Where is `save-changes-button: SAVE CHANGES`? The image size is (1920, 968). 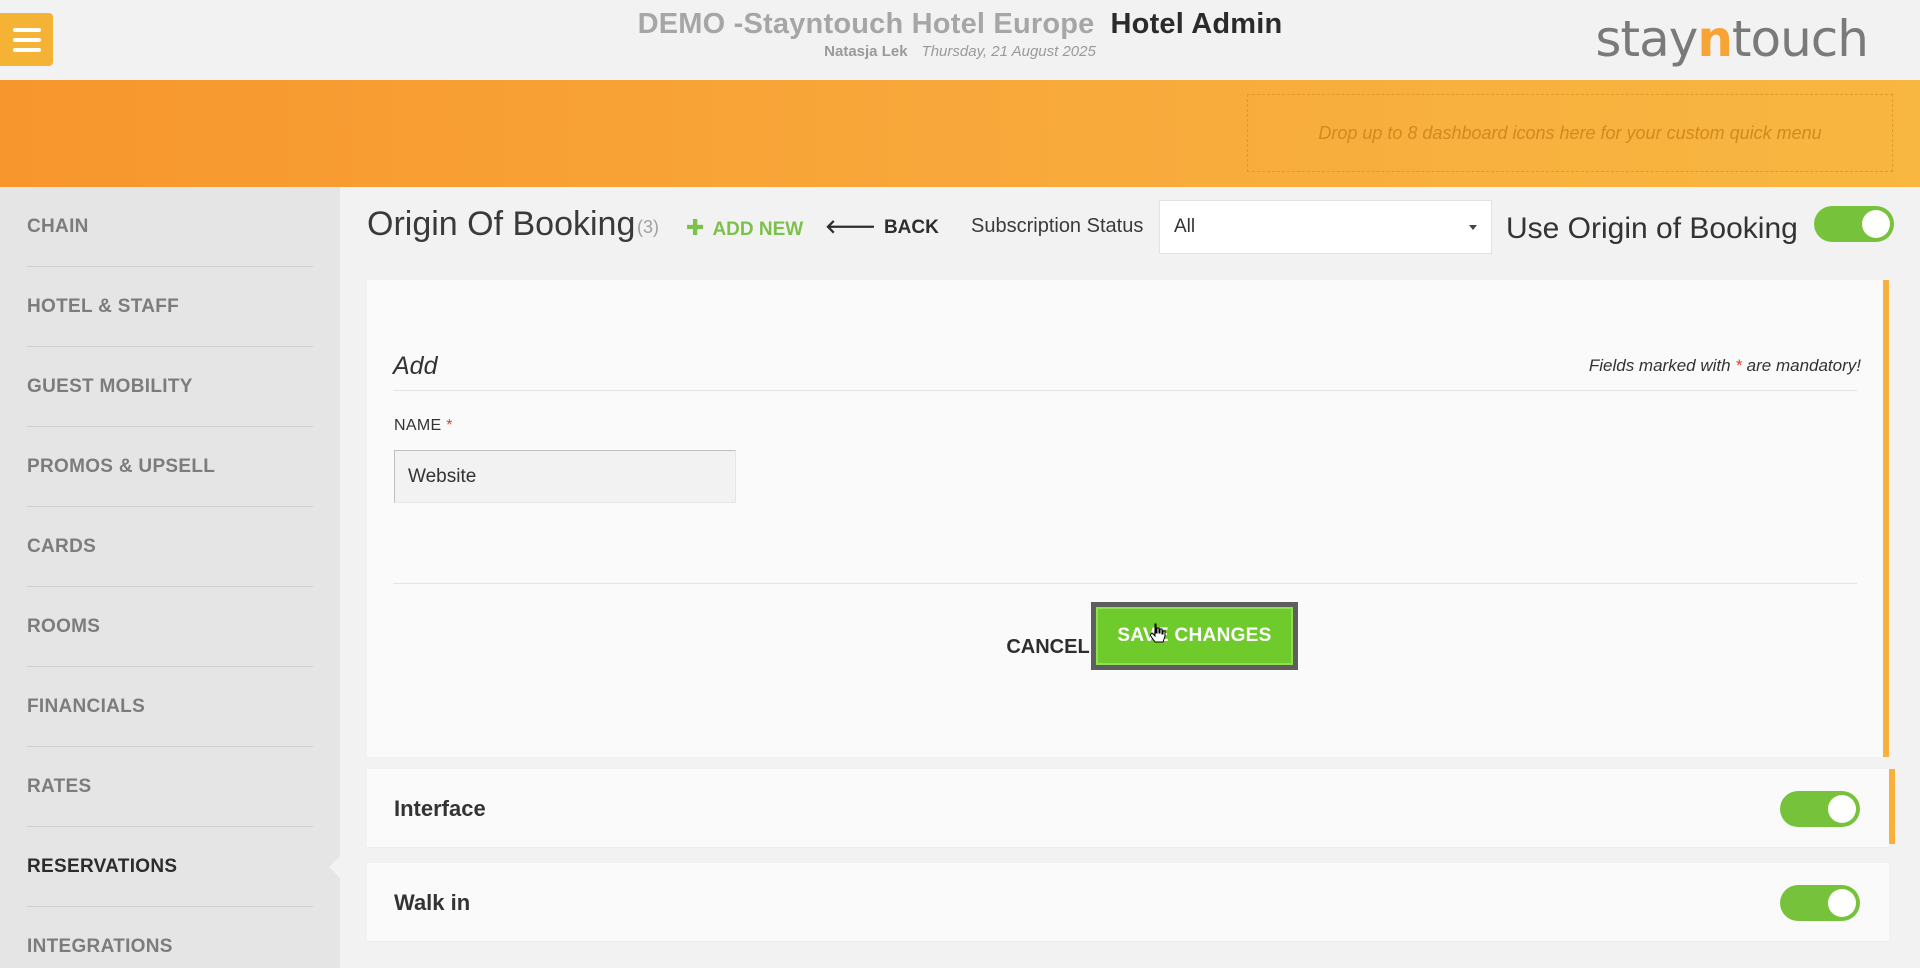
save-changes-button: SAVE CHANGES is located at coordinates (1194, 636).